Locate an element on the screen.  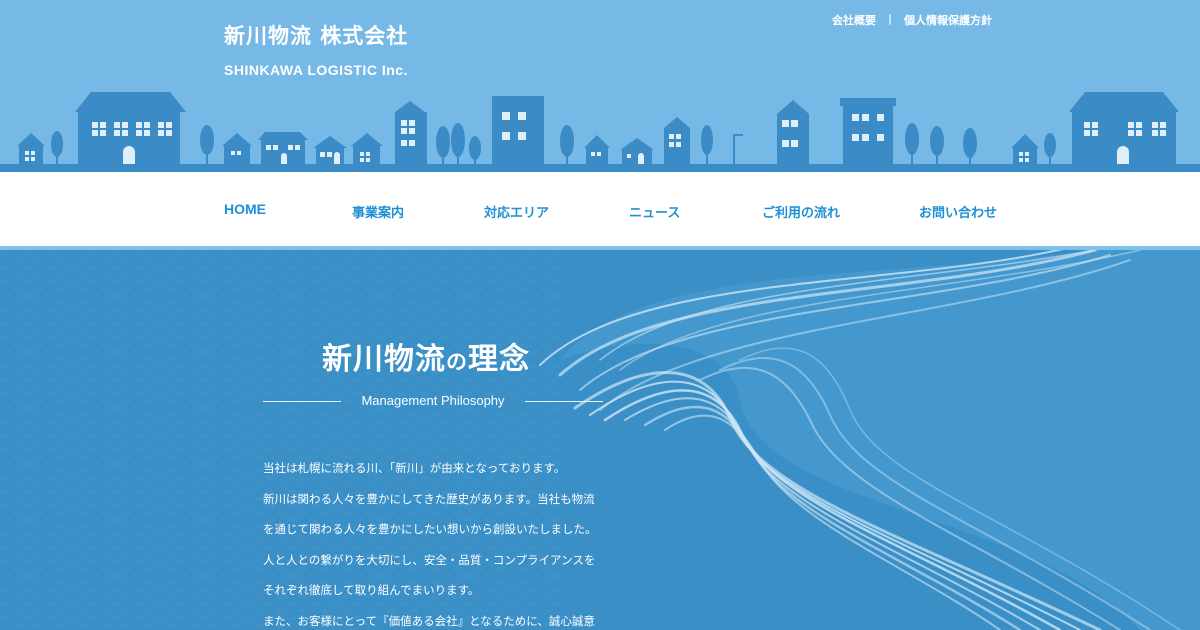
philosophy-line: を通じて関わる人々を豊かにしたい想いから創設いたしました。 is located at coordinates (430, 529).